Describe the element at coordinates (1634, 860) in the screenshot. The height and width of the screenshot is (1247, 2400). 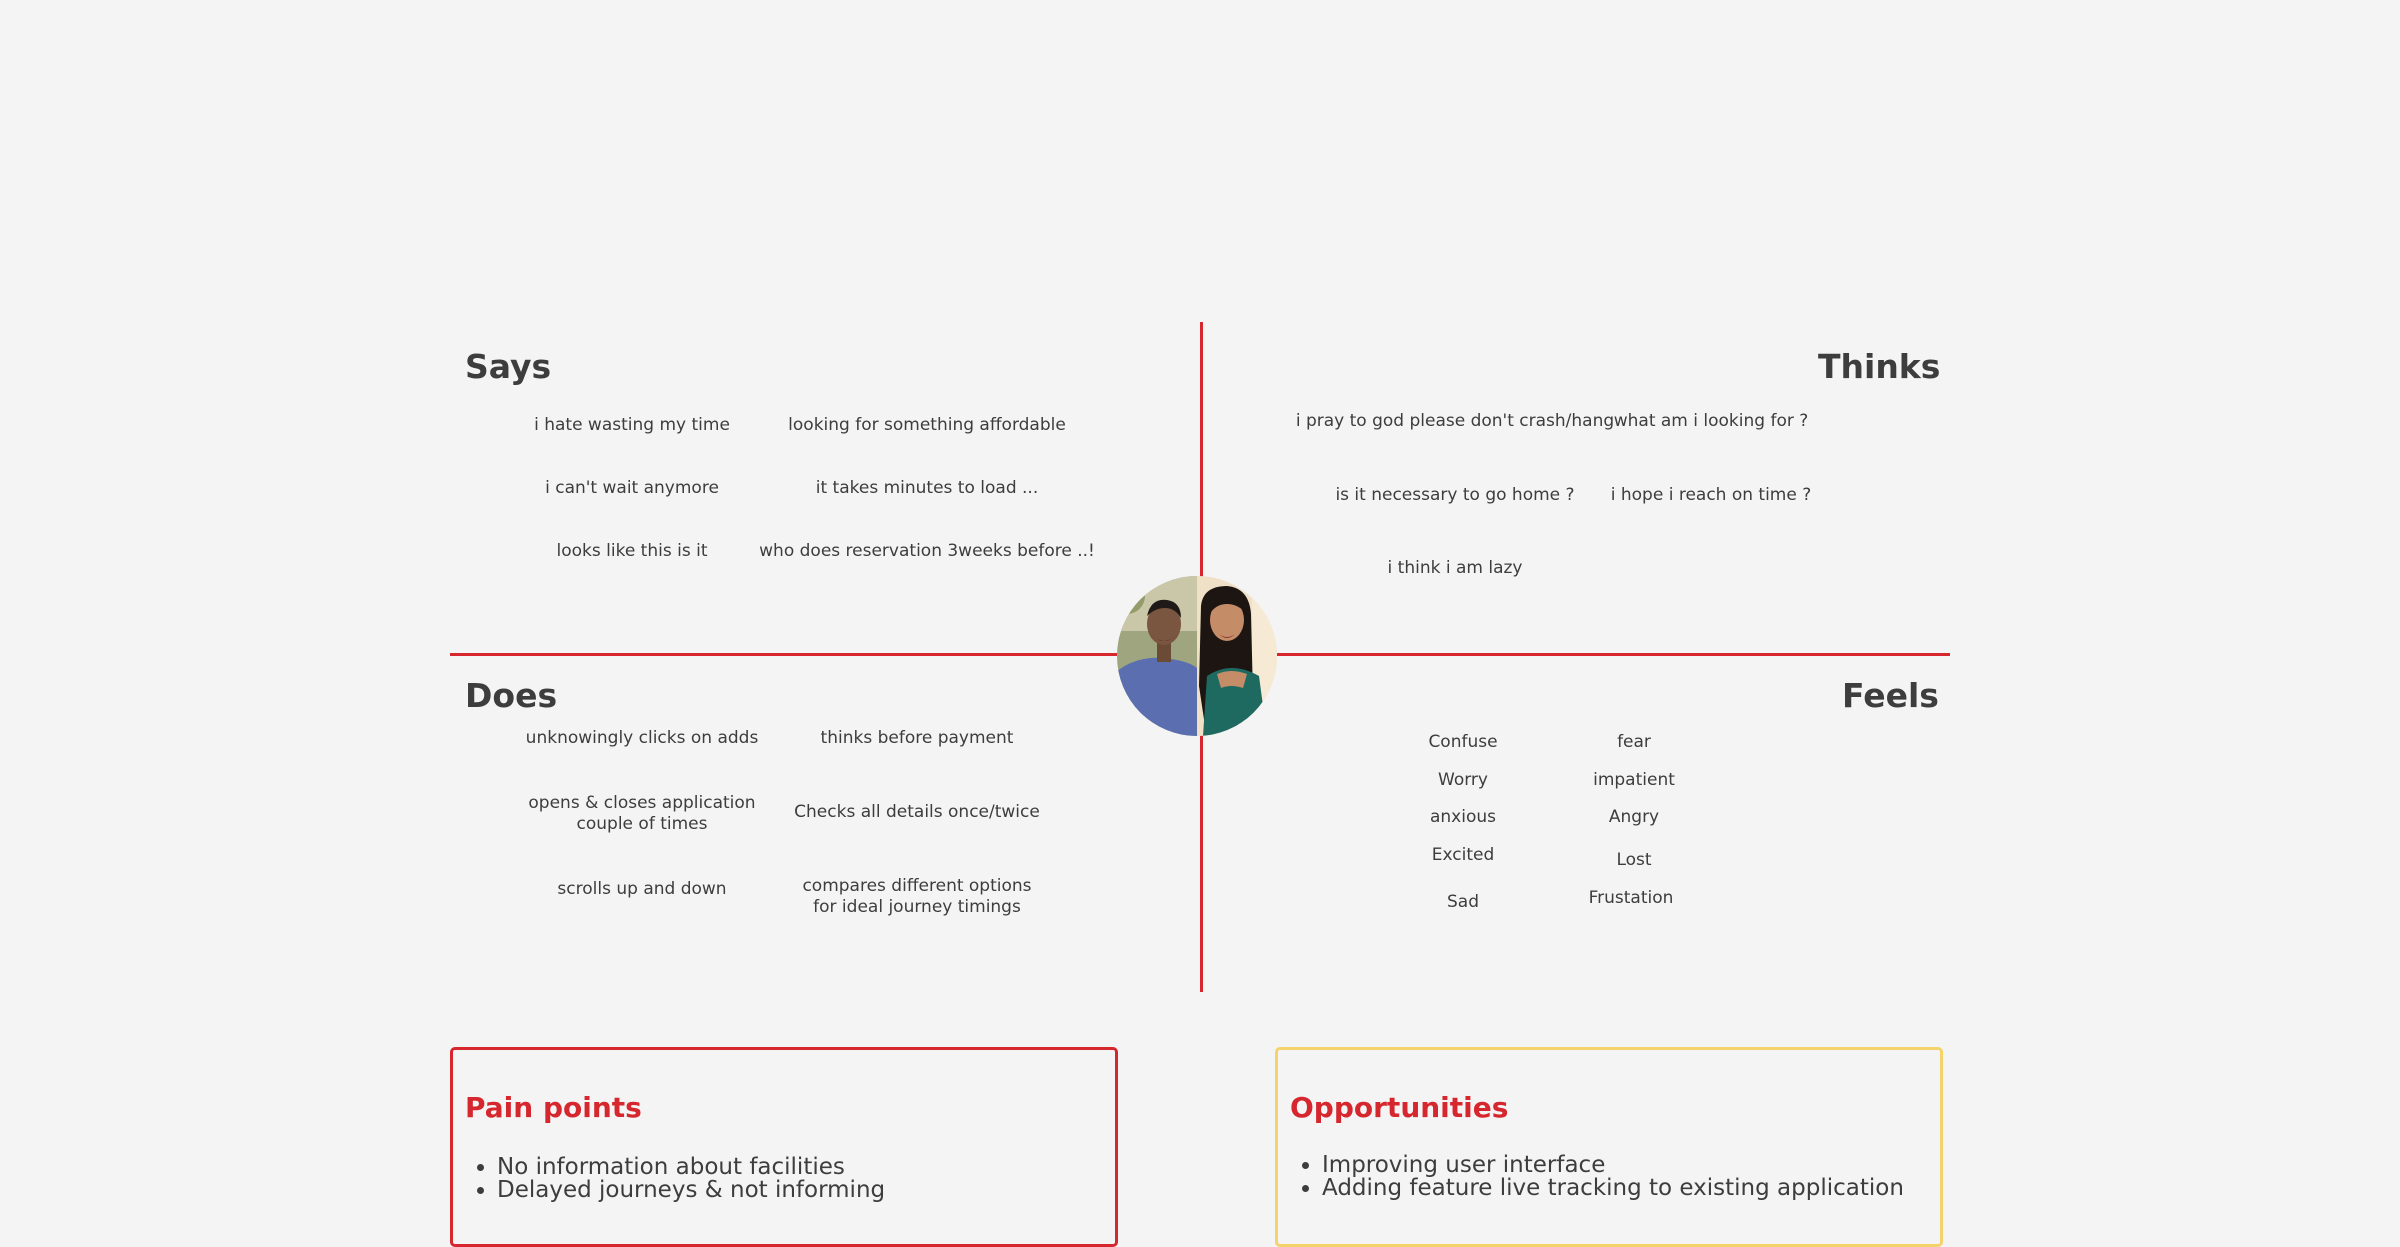
I see `sticky-note: Lost` at that location.